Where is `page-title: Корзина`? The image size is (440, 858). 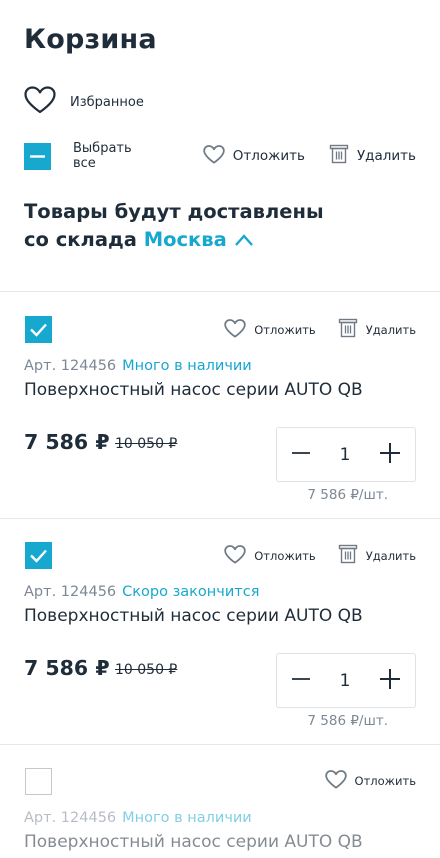 page-title: Корзина is located at coordinates (90, 39).